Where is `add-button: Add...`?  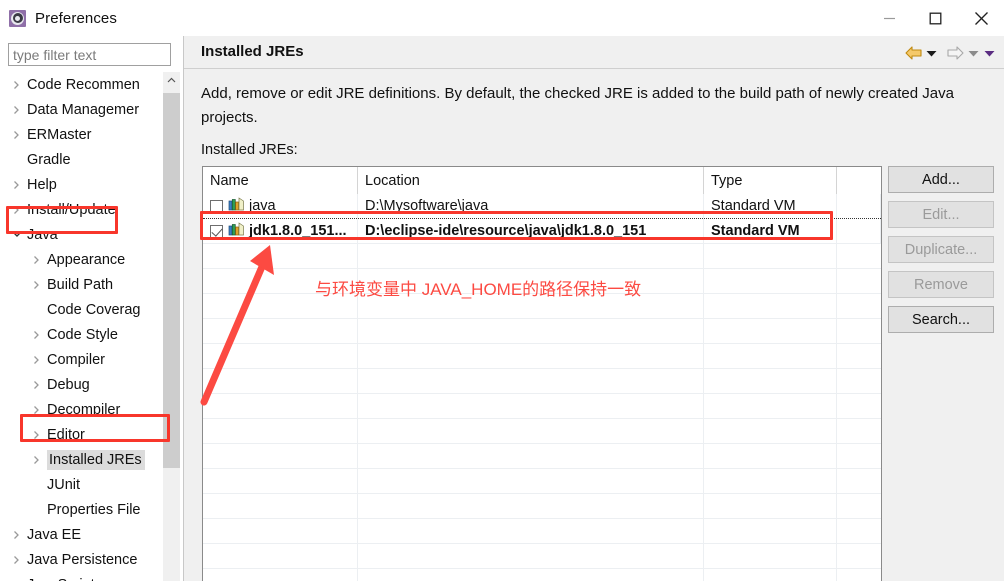
add-button: Add... is located at coordinates (941, 179).